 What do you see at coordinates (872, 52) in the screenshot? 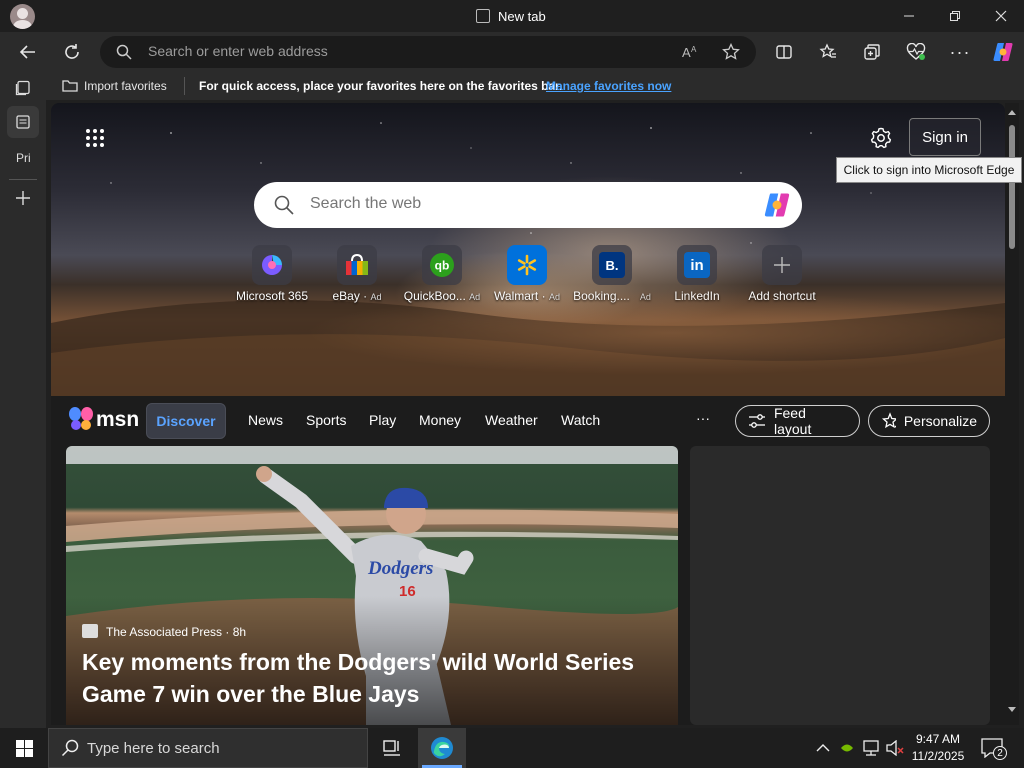
I see `collections-button` at bounding box center [872, 52].